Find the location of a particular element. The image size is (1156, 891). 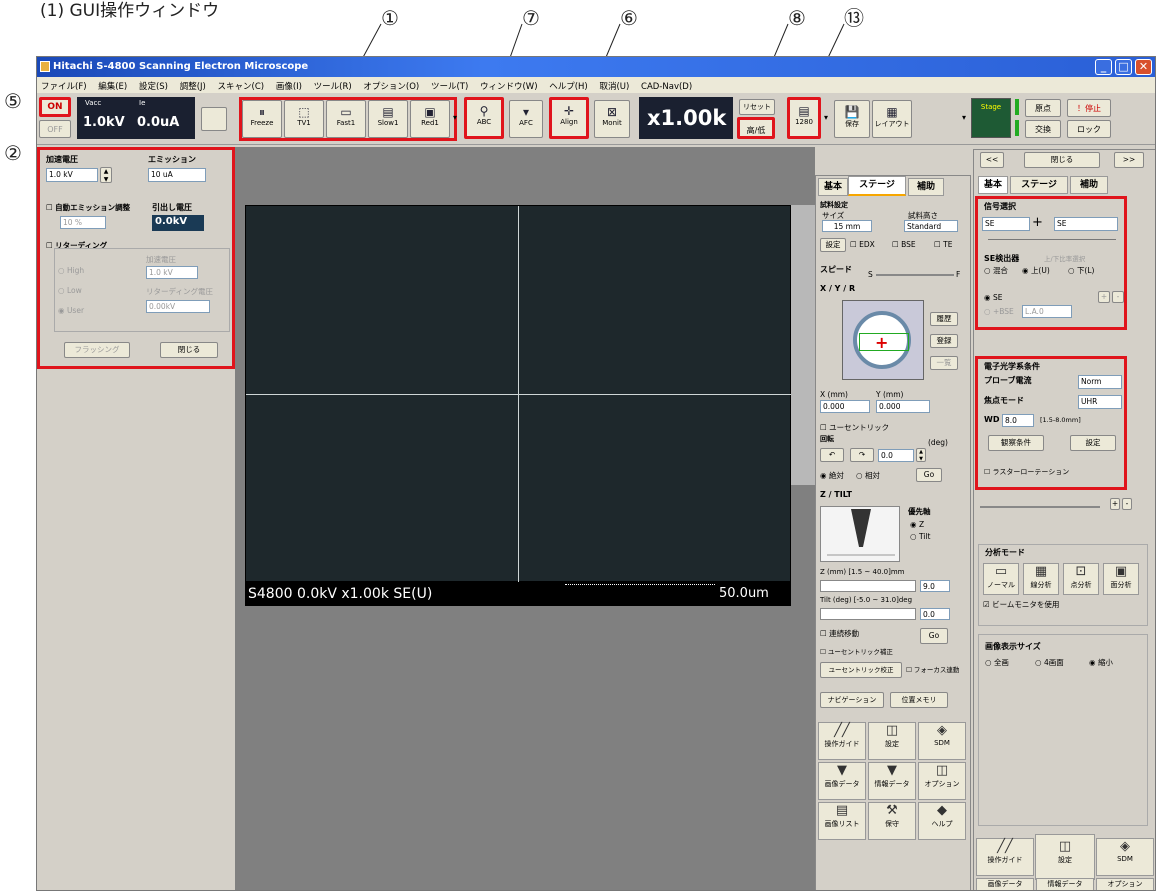

wd-select: 8.0 is located at coordinates (1018, 420).